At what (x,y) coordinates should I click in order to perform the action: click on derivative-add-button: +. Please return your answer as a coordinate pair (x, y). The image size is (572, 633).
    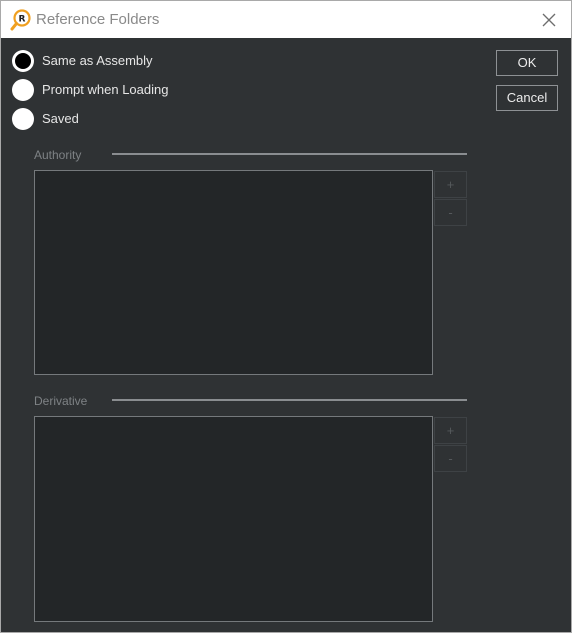
    Looking at the image, I should click on (450, 430).